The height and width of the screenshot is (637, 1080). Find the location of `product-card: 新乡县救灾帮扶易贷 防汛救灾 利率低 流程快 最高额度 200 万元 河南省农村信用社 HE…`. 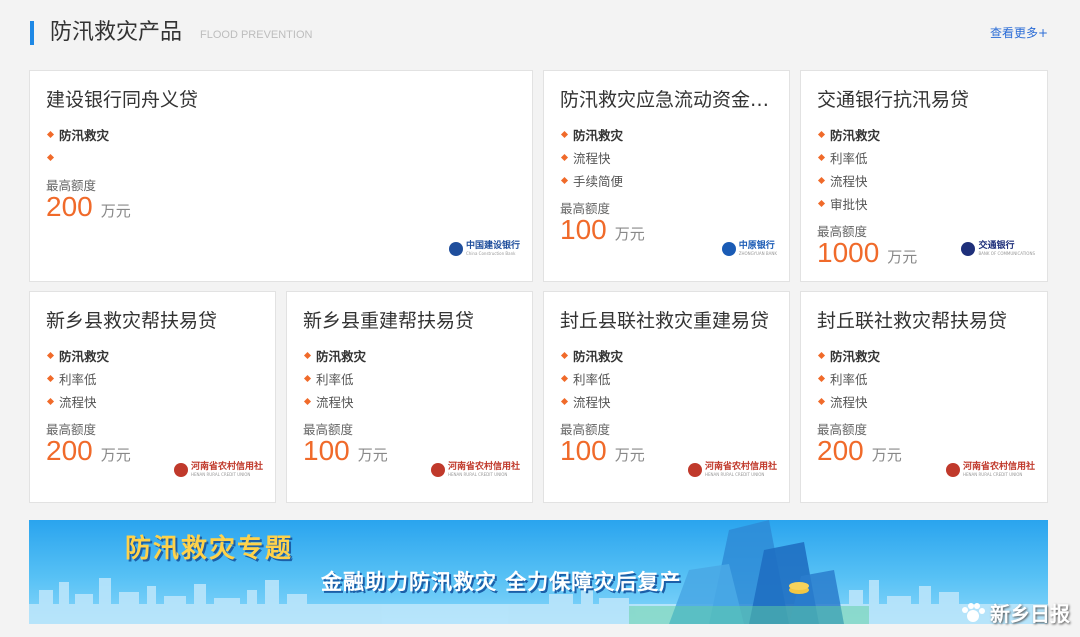

product-card: 新乡县救灾帮扶易贷 防汛救灾 利率低 流程快 最高额度 200 万元 河南省农村信用社 HE… is located at coordinates (152, 397).